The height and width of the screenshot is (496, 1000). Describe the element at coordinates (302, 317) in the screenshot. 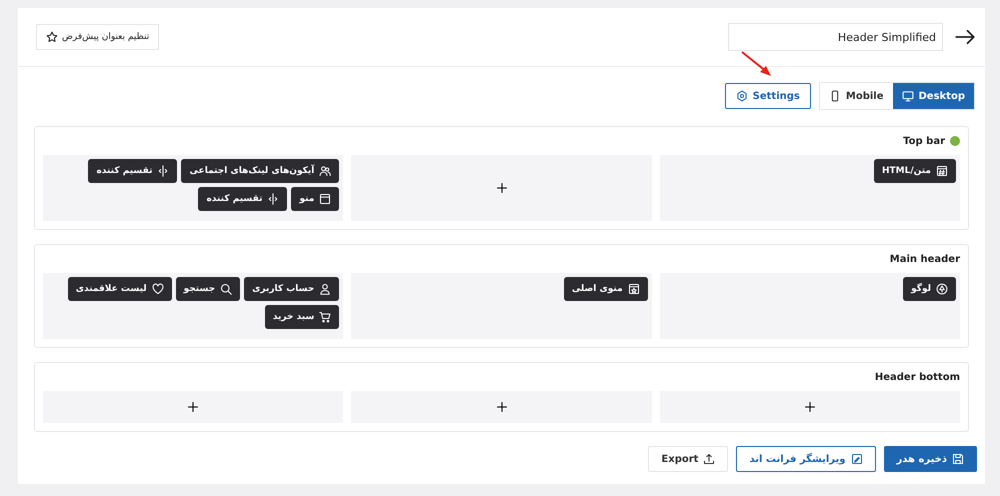

I see `element-chip: سبد خرید` at that location.